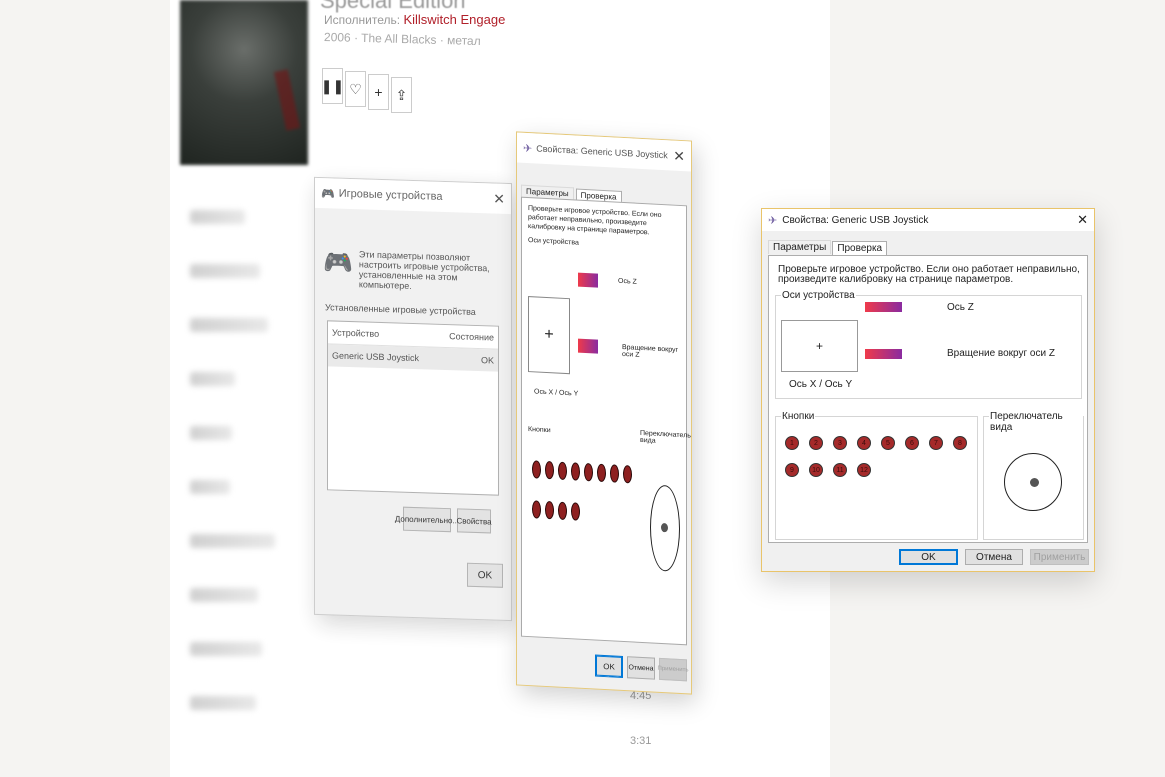 The height and width of the screenshot is (777, 1165). What do you see at coordinates (816, 470) in the screenshot?
I see `button-indicator-10: 10` at bounding box center [816, 470].